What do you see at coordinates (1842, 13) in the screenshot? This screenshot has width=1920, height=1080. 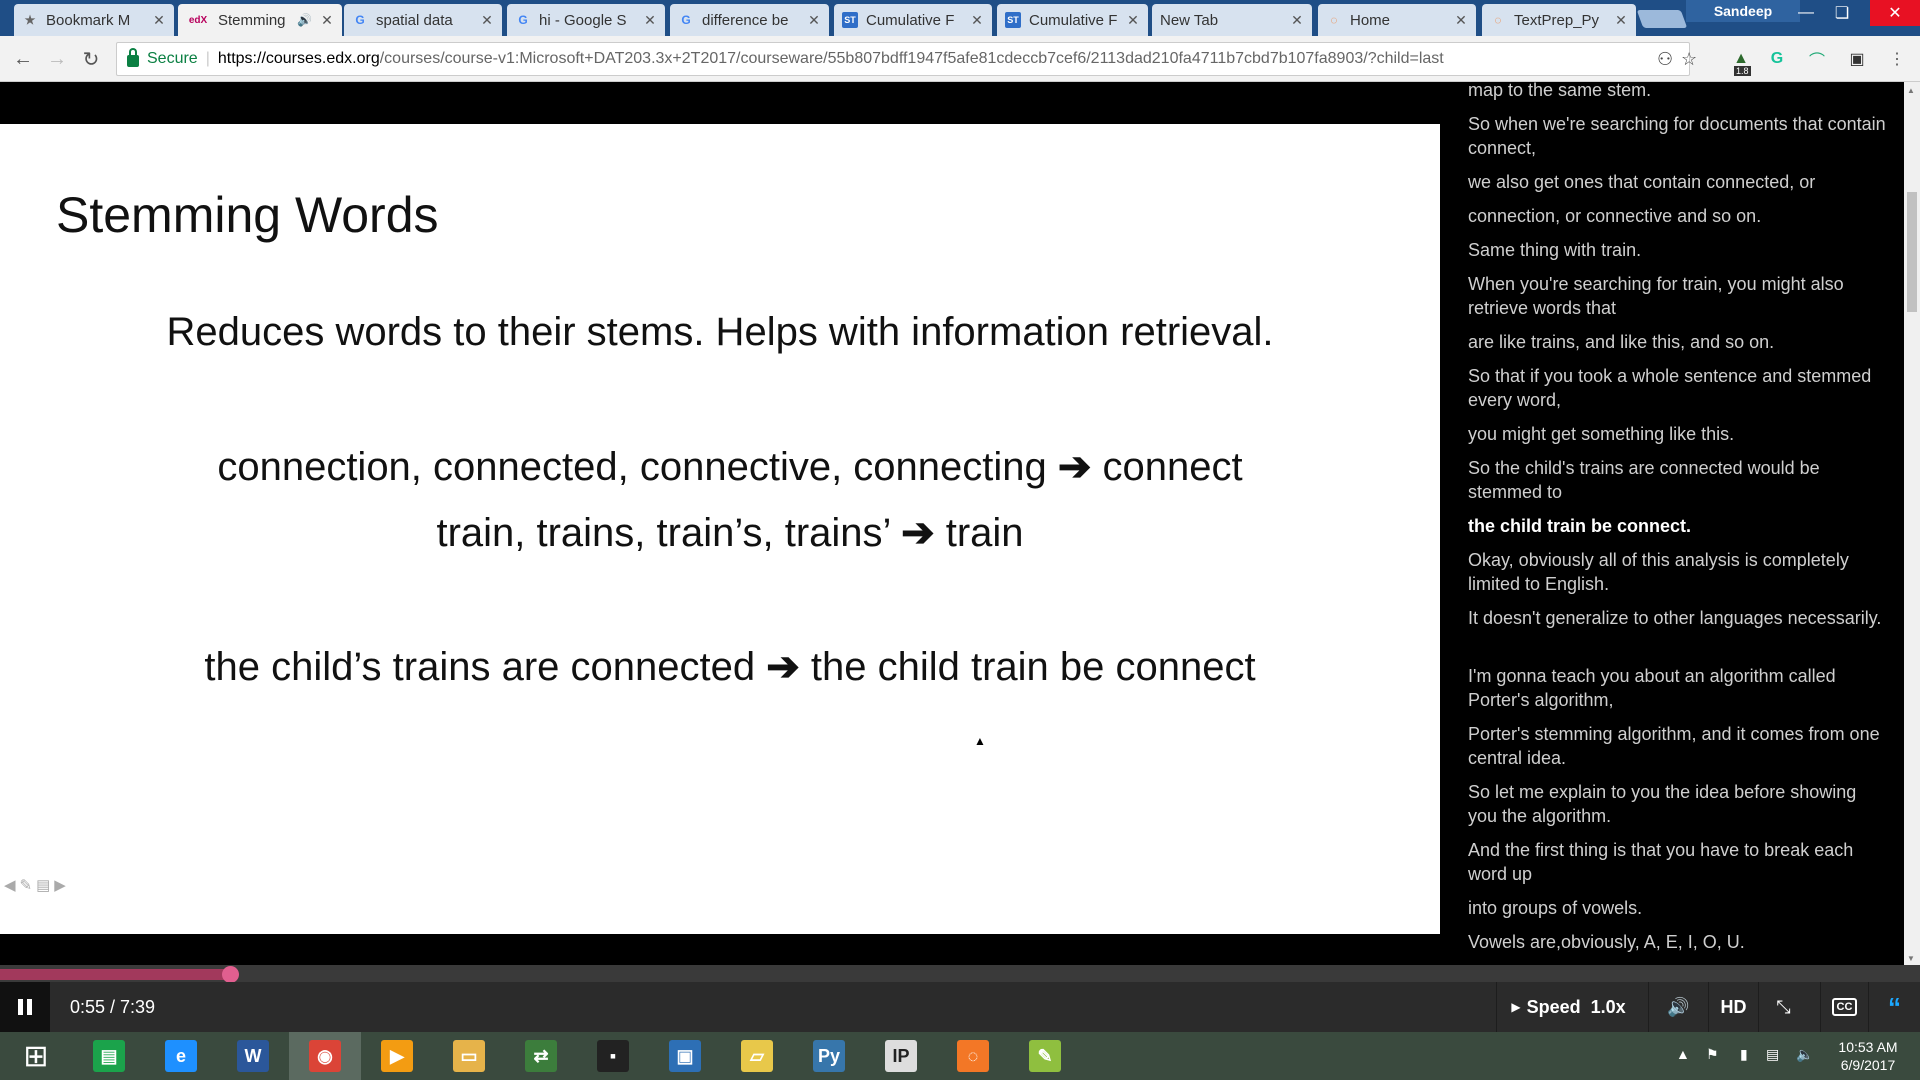 I see `maximize-button: ❏` at bounding box center [1842, 13].